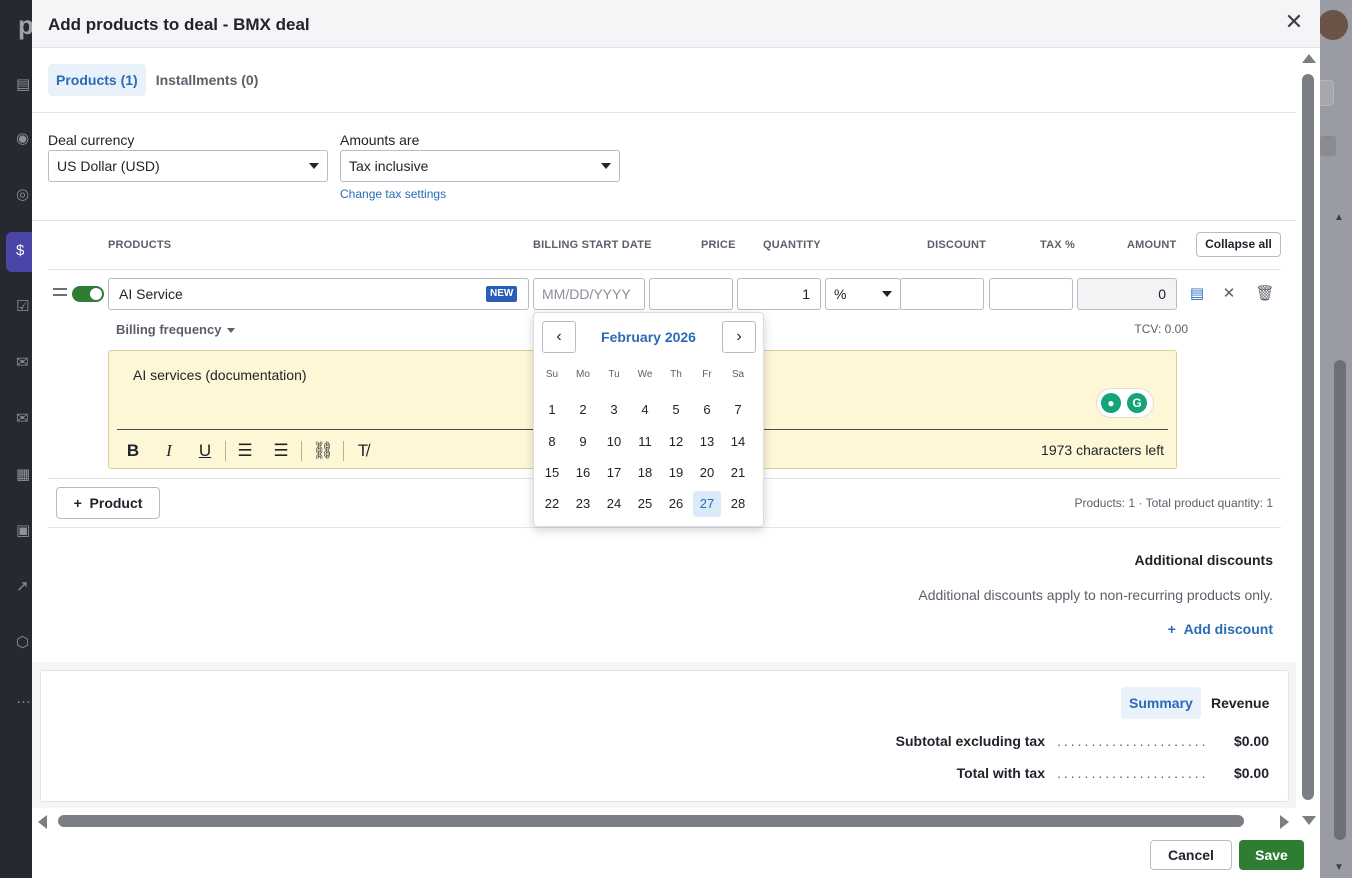 The height and width of the screenshot is (878, 1352). Describe the element at coordinates (676, 473) in the screenshot. I see `calendar-day: 19` at that location.